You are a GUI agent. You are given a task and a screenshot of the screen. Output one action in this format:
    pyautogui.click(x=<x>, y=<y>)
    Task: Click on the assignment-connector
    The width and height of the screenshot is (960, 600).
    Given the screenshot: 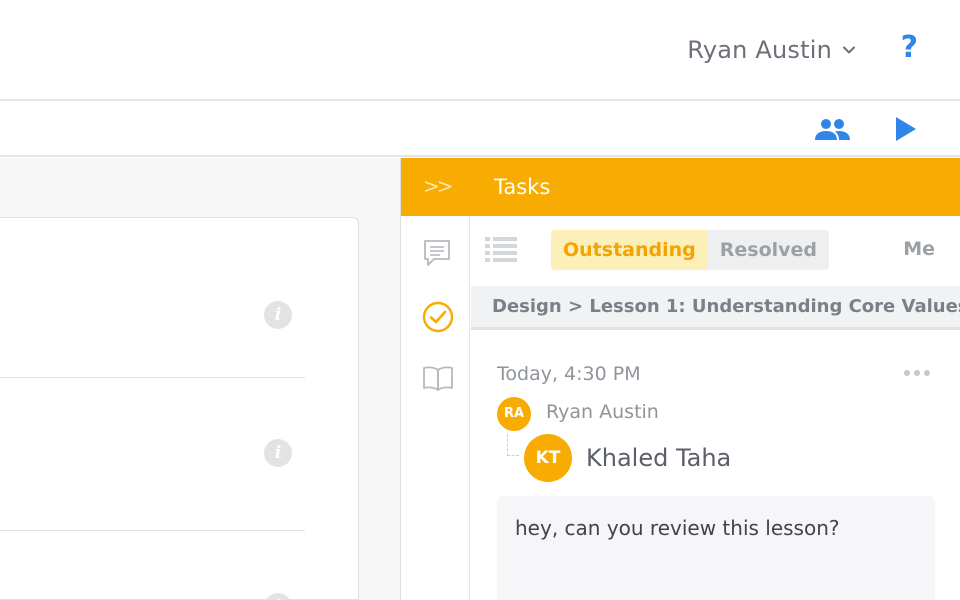 What is the action you would take?
    pyautogui.click(x=513, y=445)
    